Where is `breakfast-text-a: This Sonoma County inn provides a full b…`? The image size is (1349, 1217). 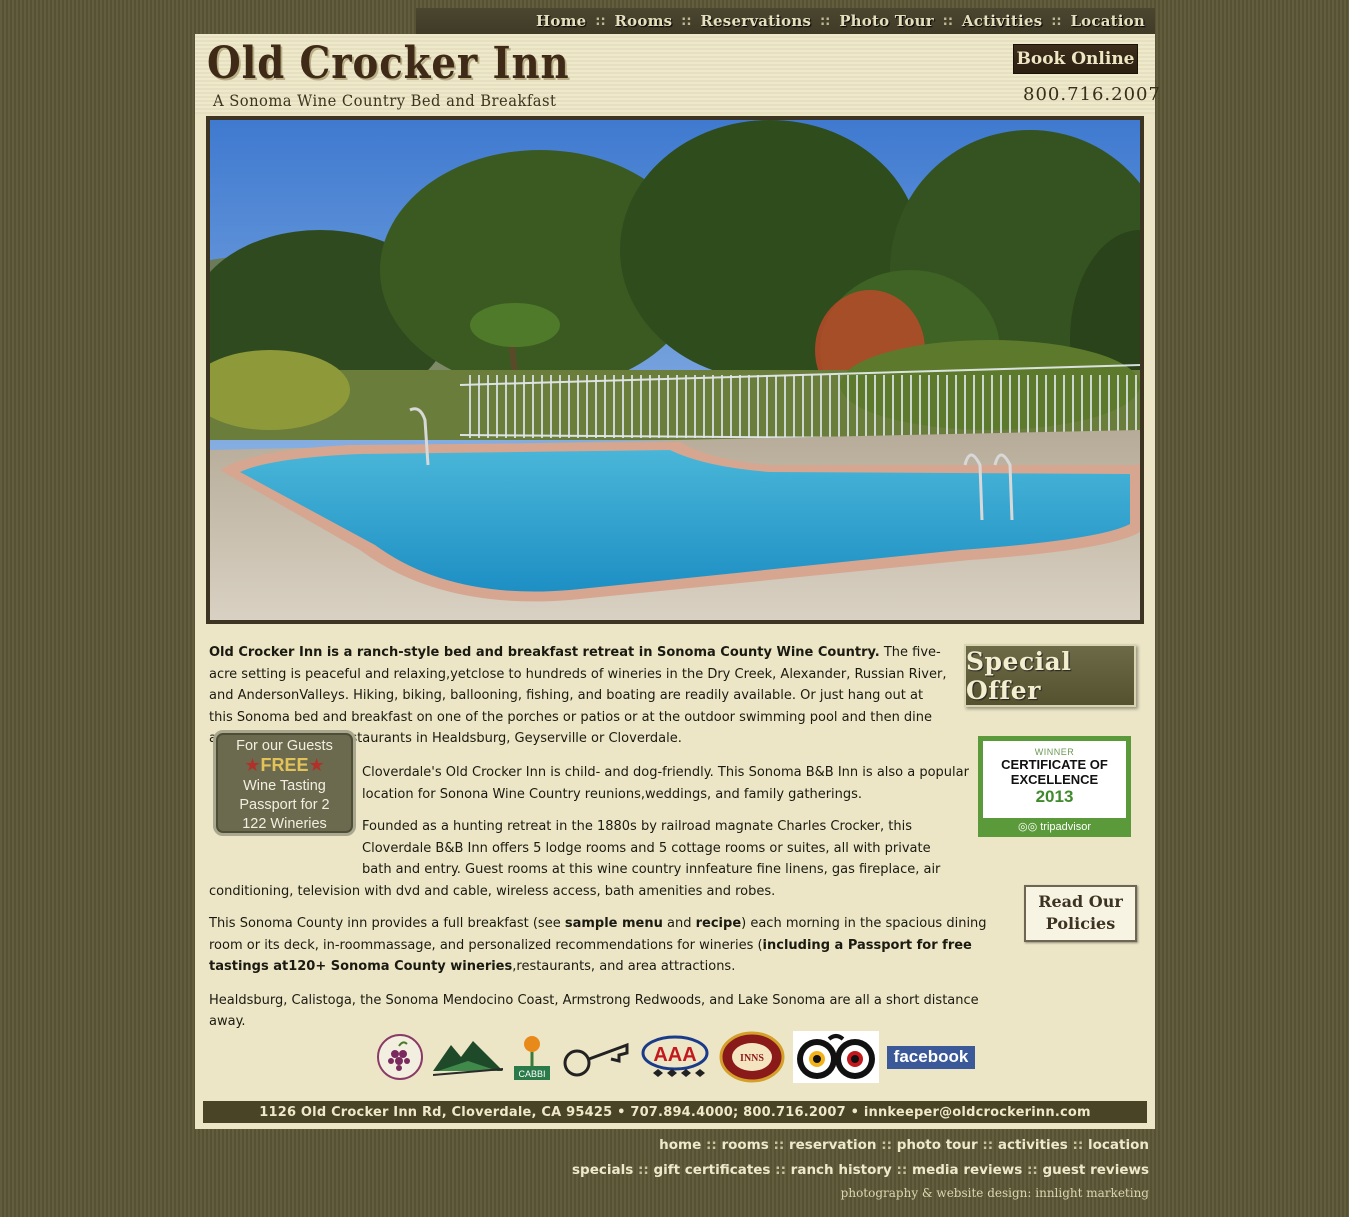
breakfast-text-a: This Sonoma County inn provides a full b… is located at coordinates (387, 923).